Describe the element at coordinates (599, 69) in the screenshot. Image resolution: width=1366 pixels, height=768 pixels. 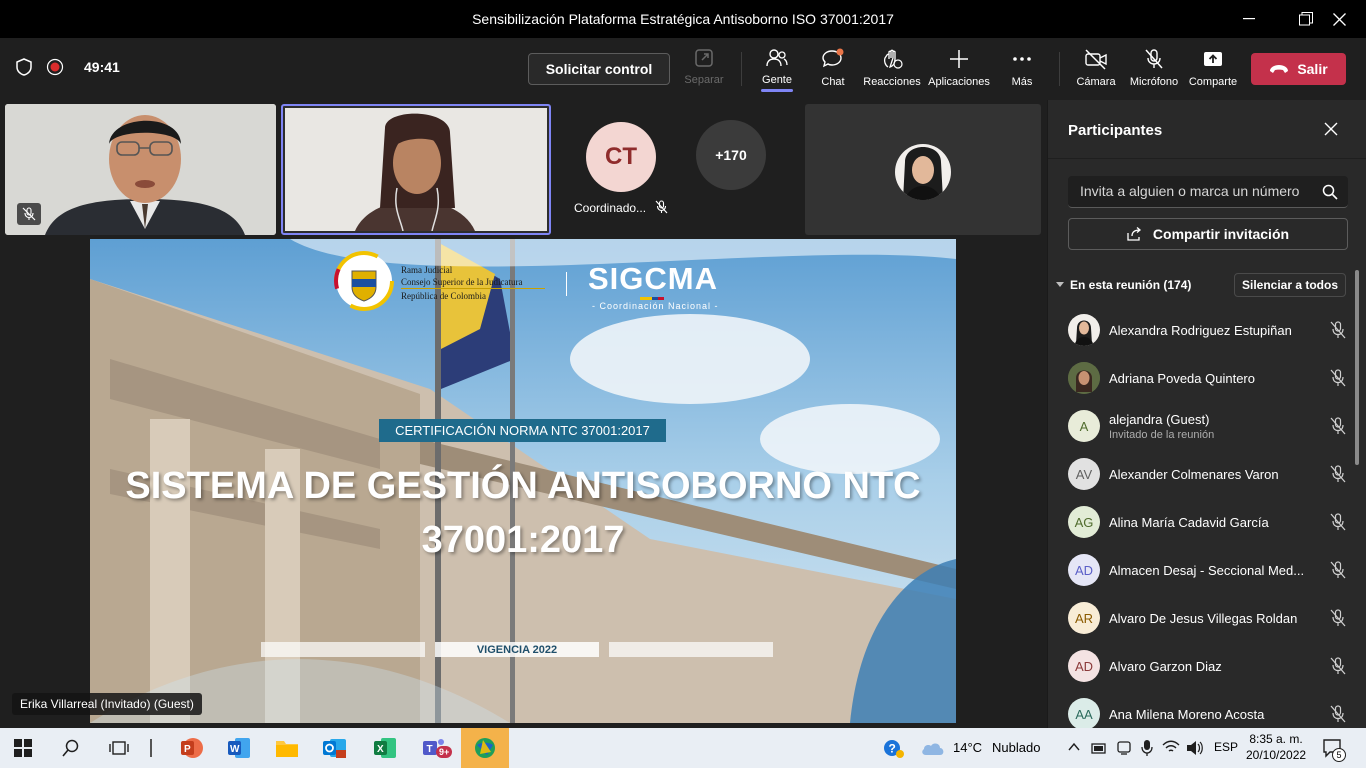
I see `request-control-button: Solicitar control` at that location.